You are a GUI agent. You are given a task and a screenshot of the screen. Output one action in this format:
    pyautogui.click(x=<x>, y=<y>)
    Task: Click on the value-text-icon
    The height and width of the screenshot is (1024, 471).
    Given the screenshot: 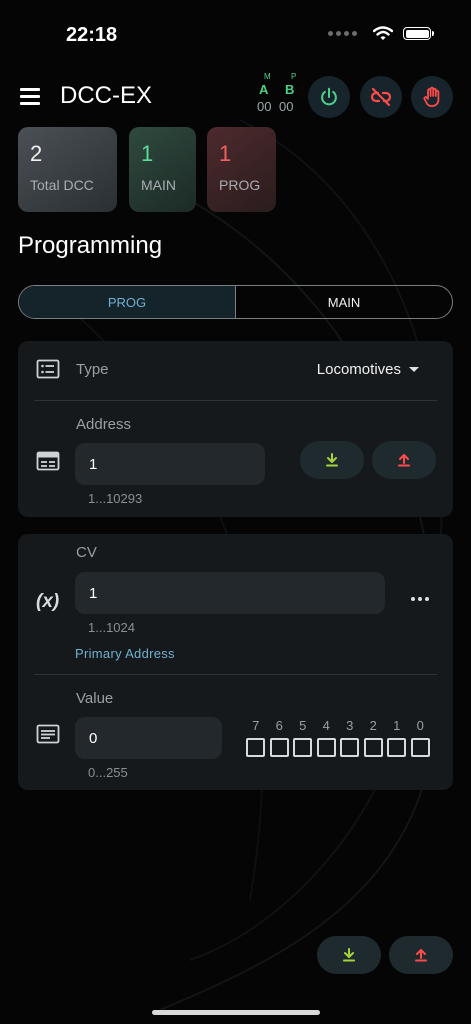 What is the action you would take?
    pyautogui.click(x=48, y=734)
    